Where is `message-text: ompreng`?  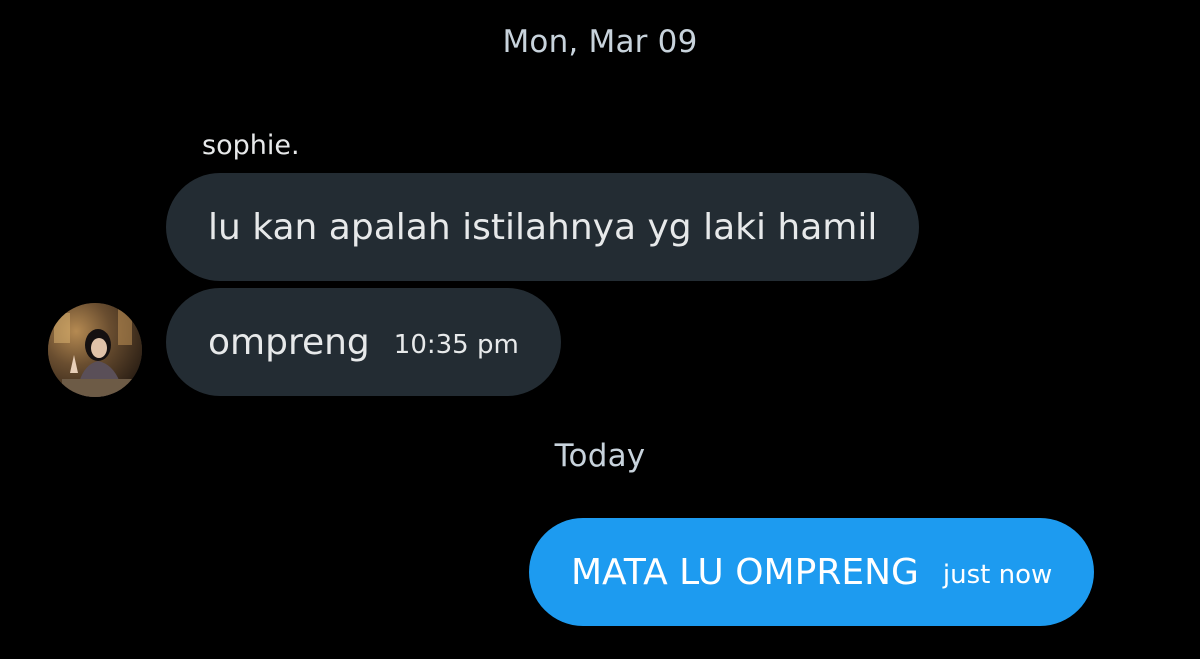 message-text: ompreng is located at coordinates (289, 342).